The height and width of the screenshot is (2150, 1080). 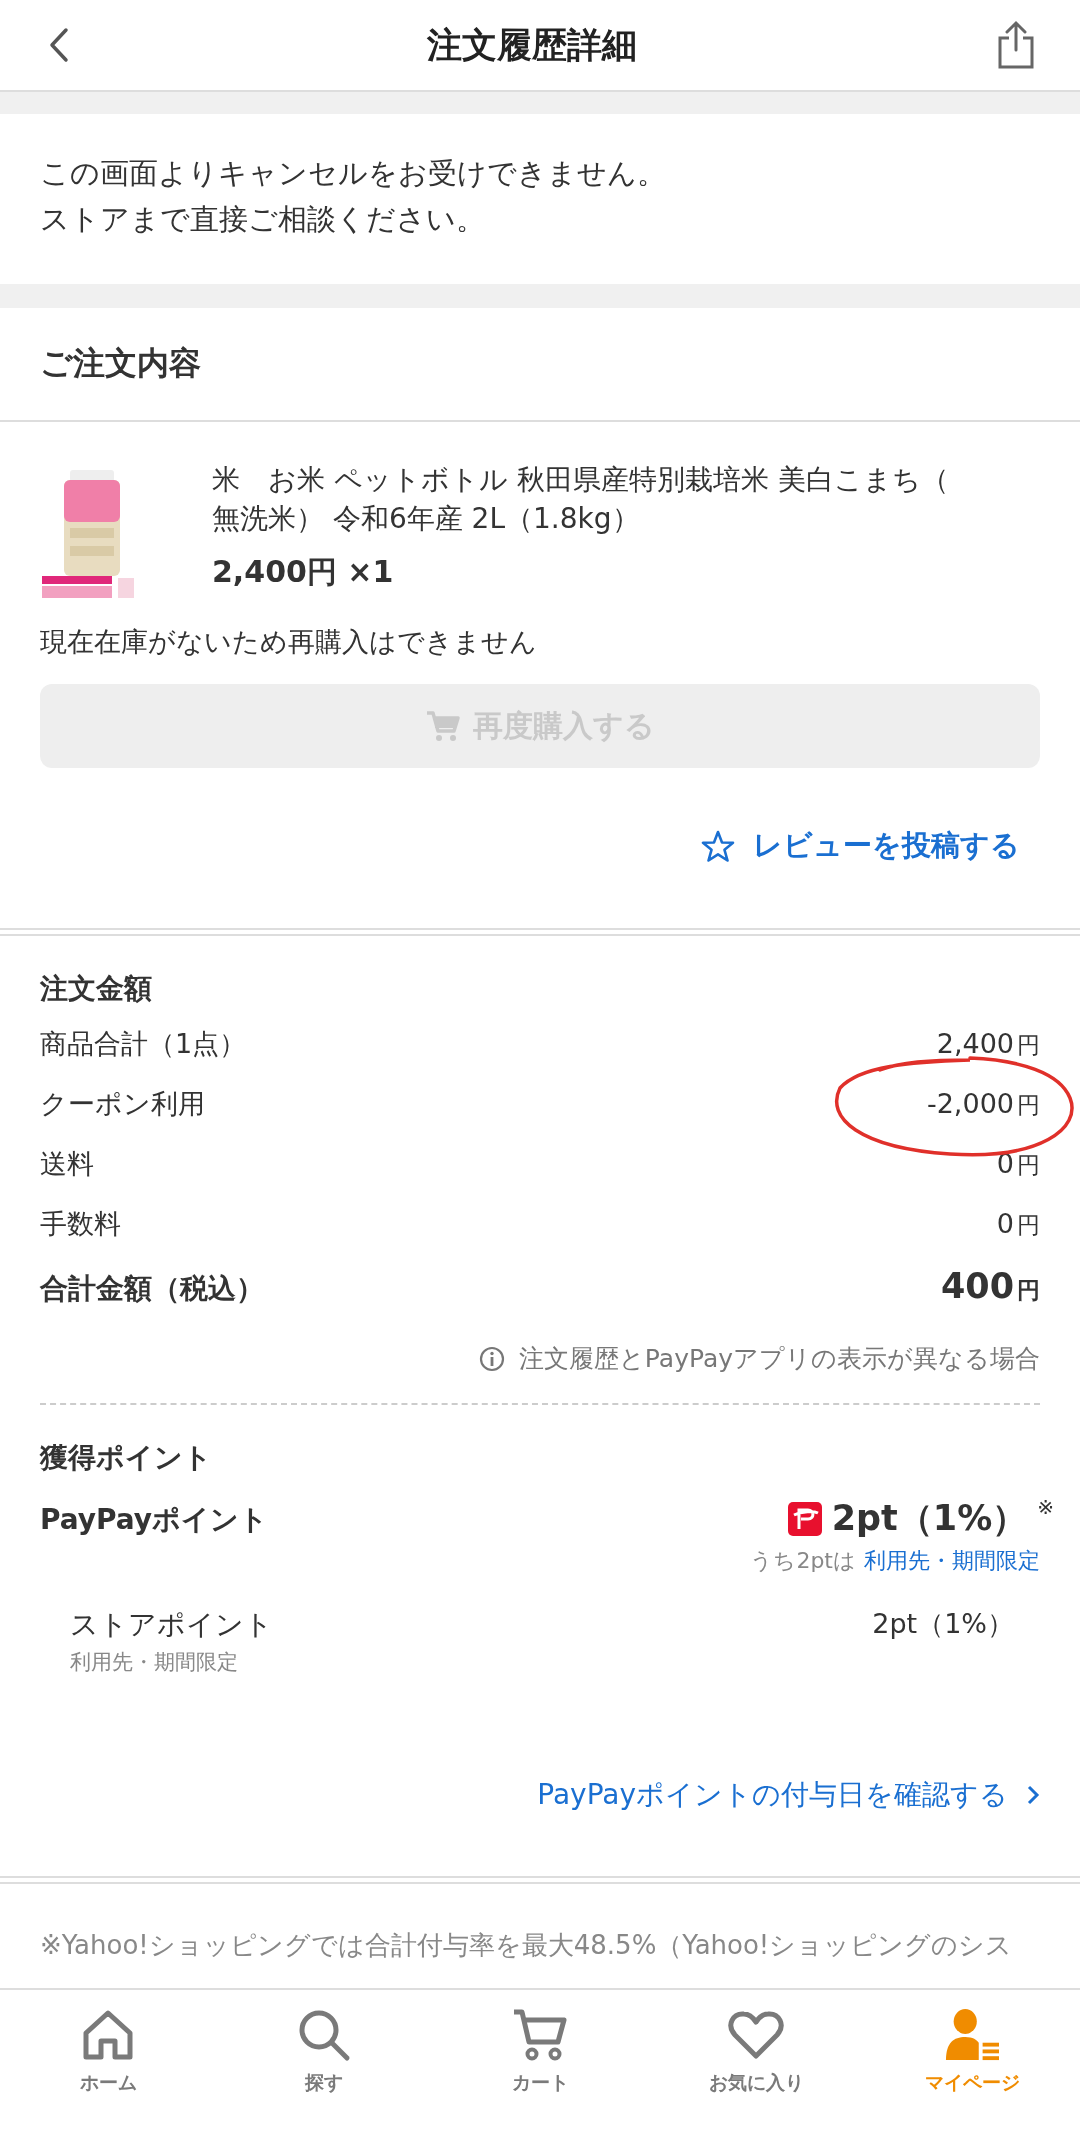 What do you see at coordinates (80, 1224) in the screenshot?
I see `amount-label: 手数料` at bounding box center [80, 1224].